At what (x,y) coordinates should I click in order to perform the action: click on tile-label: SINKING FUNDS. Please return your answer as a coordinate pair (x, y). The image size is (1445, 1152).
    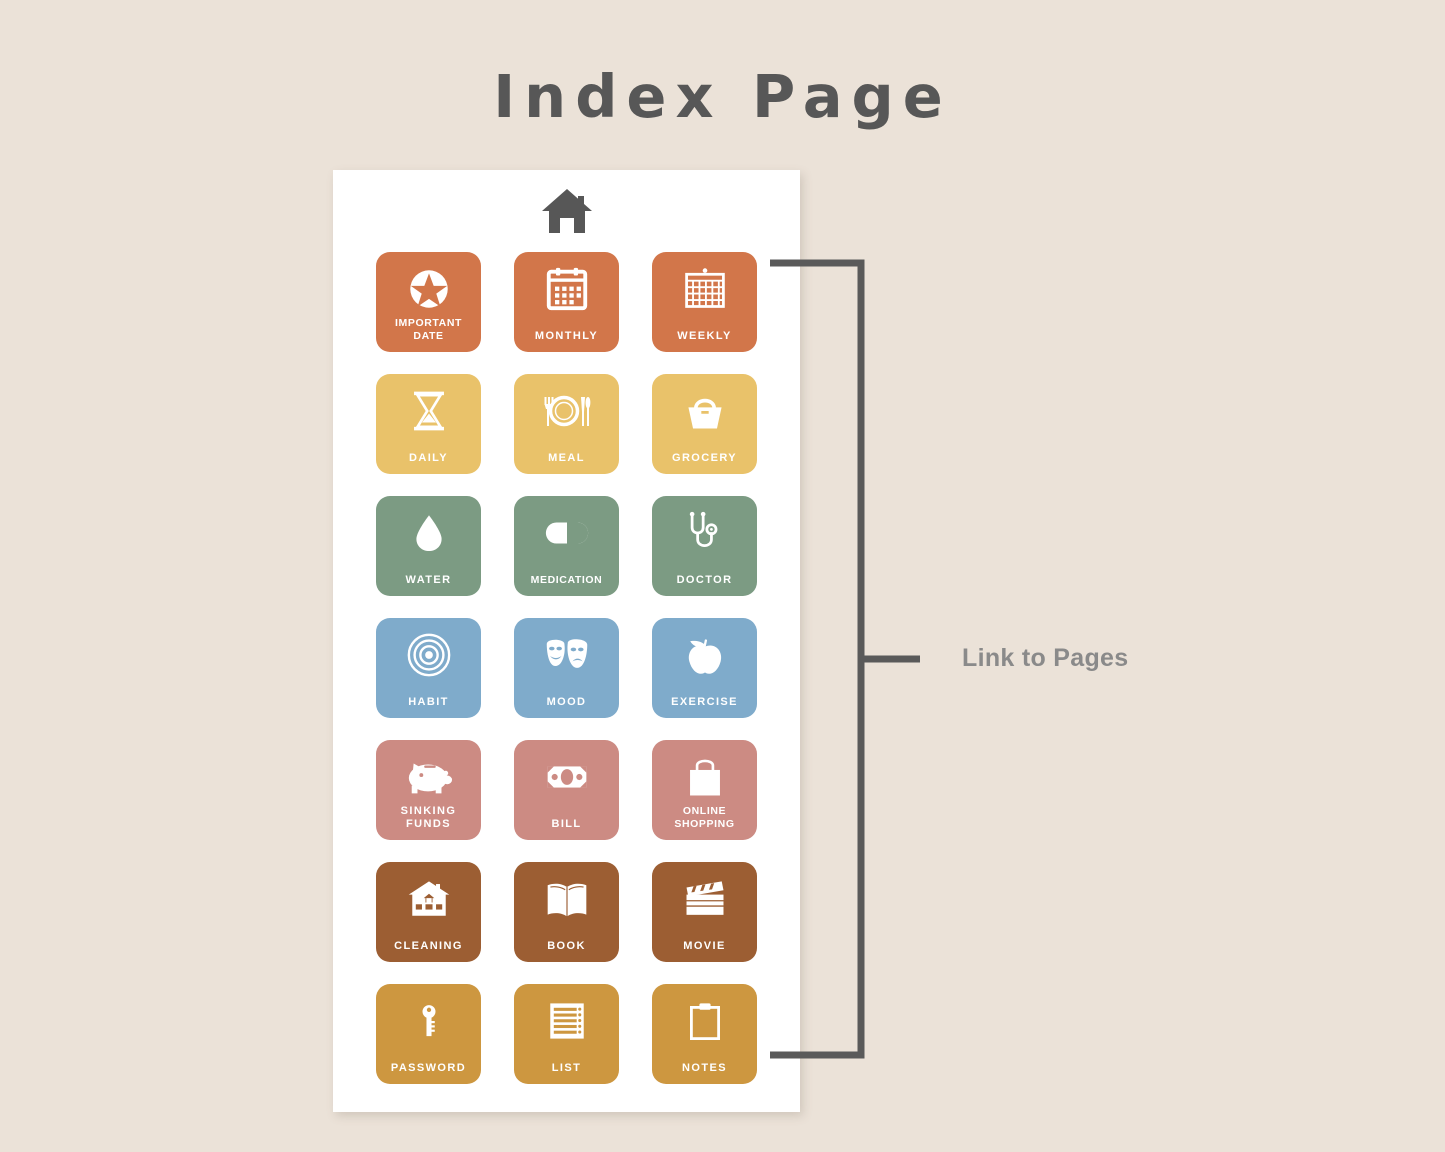
    Looking at the image, I should click on (428, 817).